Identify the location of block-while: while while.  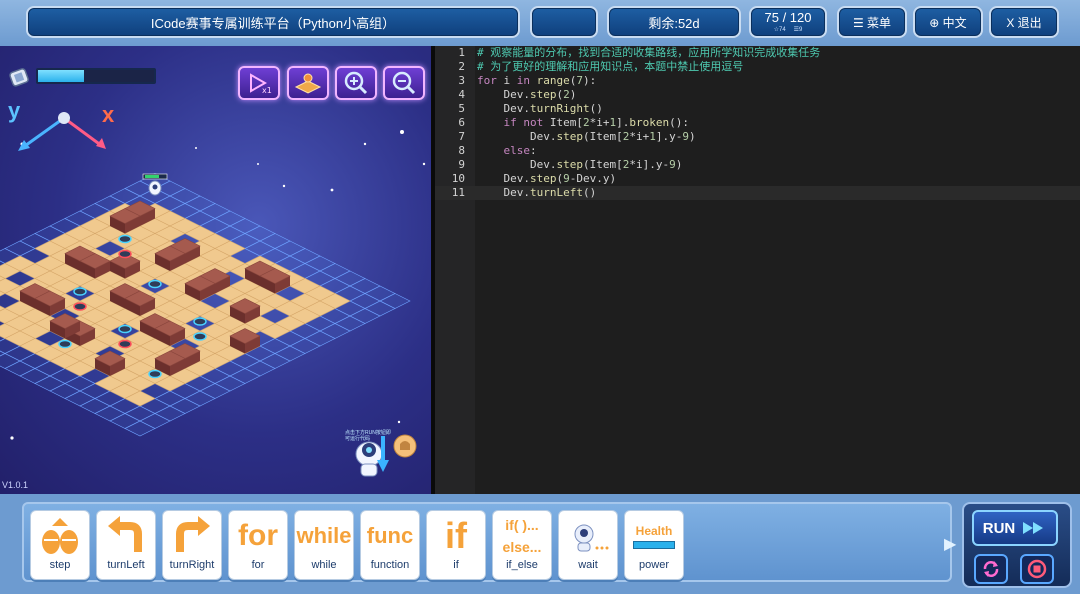
(324, 545).